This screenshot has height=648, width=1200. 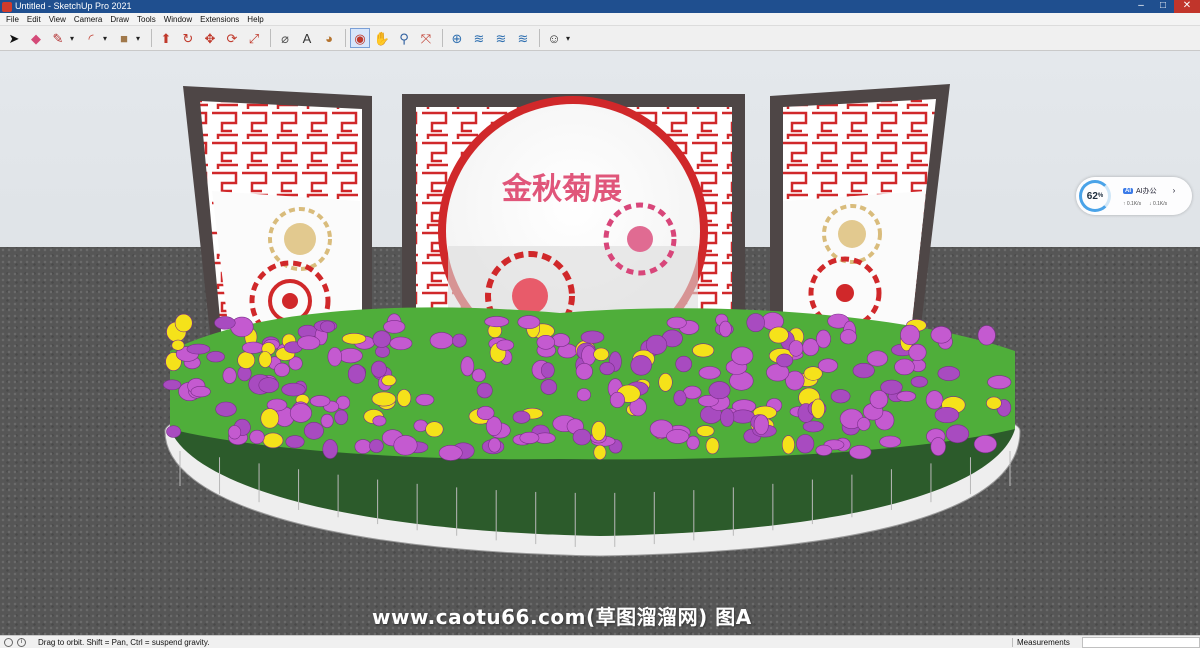 What do you see at coordinates (1163, 6) in the screenshot?
I see `maximize-button: □` at bounding box center [1163, 6].